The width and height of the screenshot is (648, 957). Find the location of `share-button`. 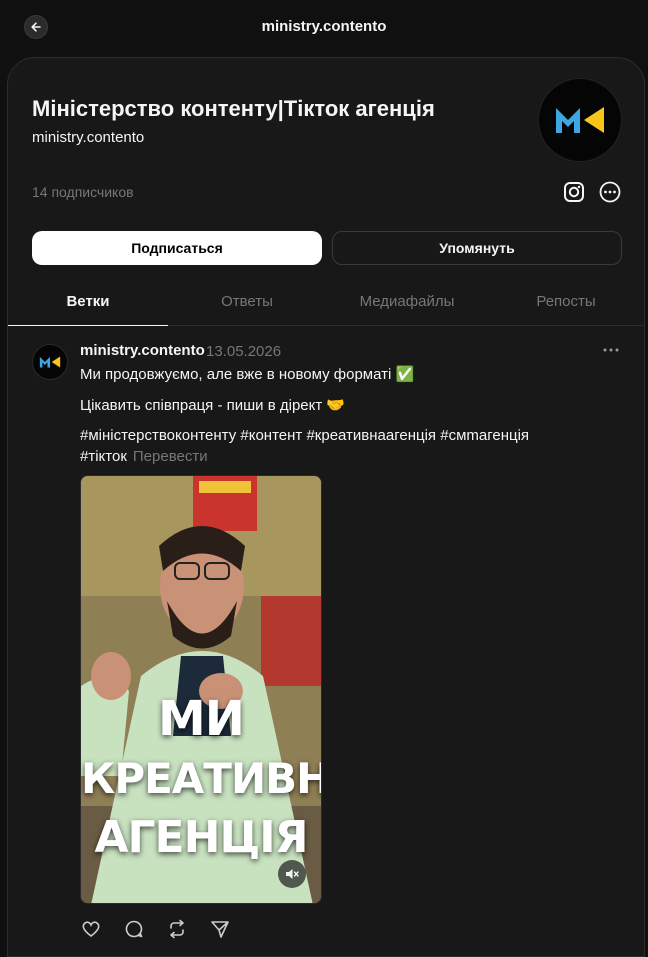

share-button is located at coordinates (220, 929).